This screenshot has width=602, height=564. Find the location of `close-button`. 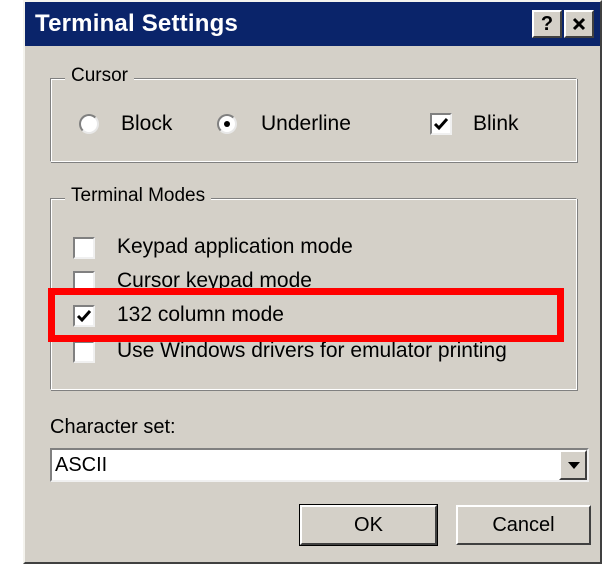

close-button is located at coordinates (579, 24).